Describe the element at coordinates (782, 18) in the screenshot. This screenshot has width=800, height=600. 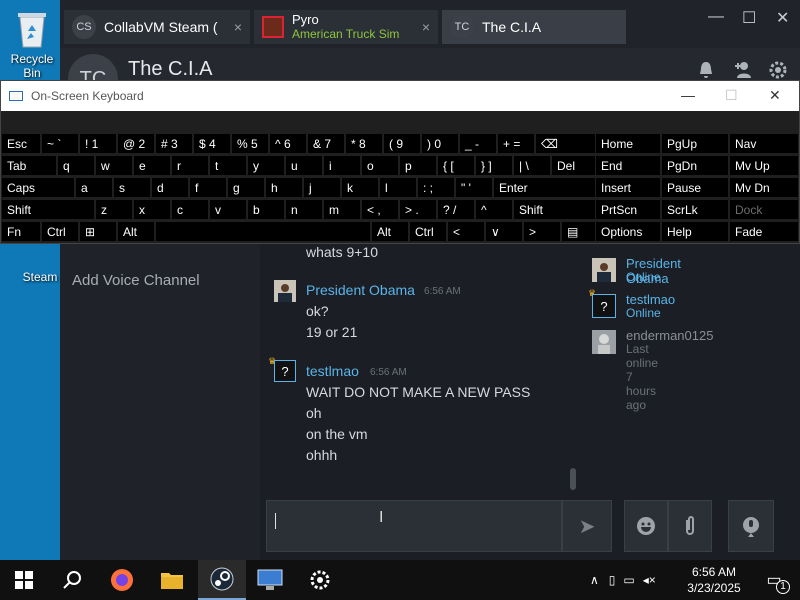
I see `close-window-icon: ✕` at that location.